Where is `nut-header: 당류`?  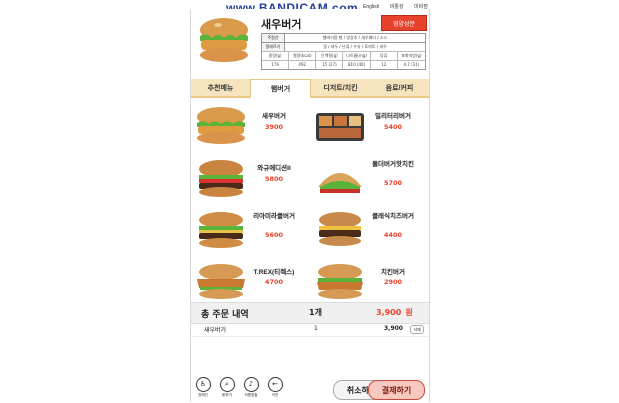 nut-header: 당류 is located at coordinates (384, 55).